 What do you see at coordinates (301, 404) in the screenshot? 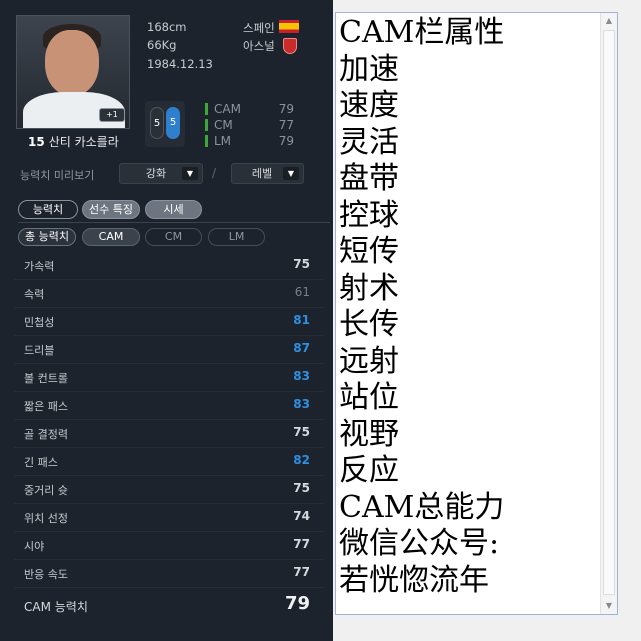
I see `stat-value: 83` at bounding box center [301, 404].